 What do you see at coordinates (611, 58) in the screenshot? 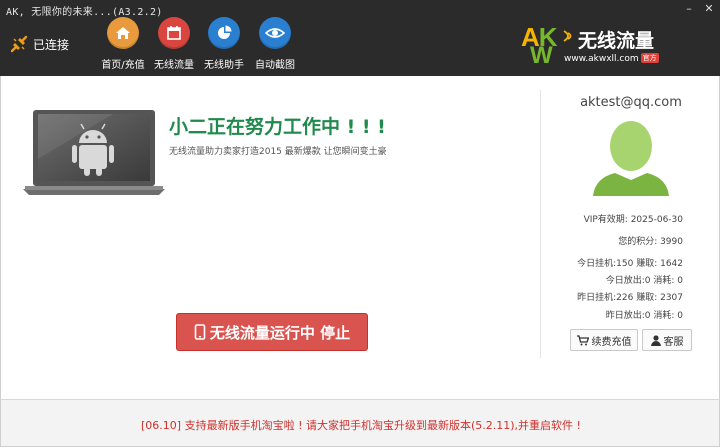
I see `logo-url: www.akwxll.com 官方` at bounding box center [611, 58].